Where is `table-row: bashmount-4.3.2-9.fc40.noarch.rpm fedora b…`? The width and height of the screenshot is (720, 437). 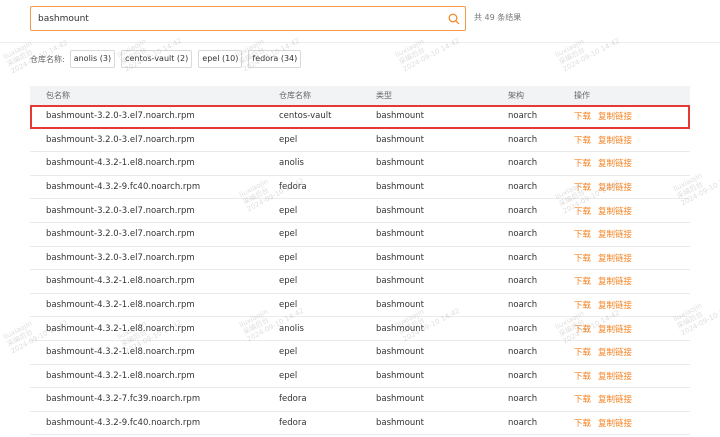
table-row: bashmount-4.3.2-9.fc40.noarch.rpm fedora b… is located at coordinates (360, 188).